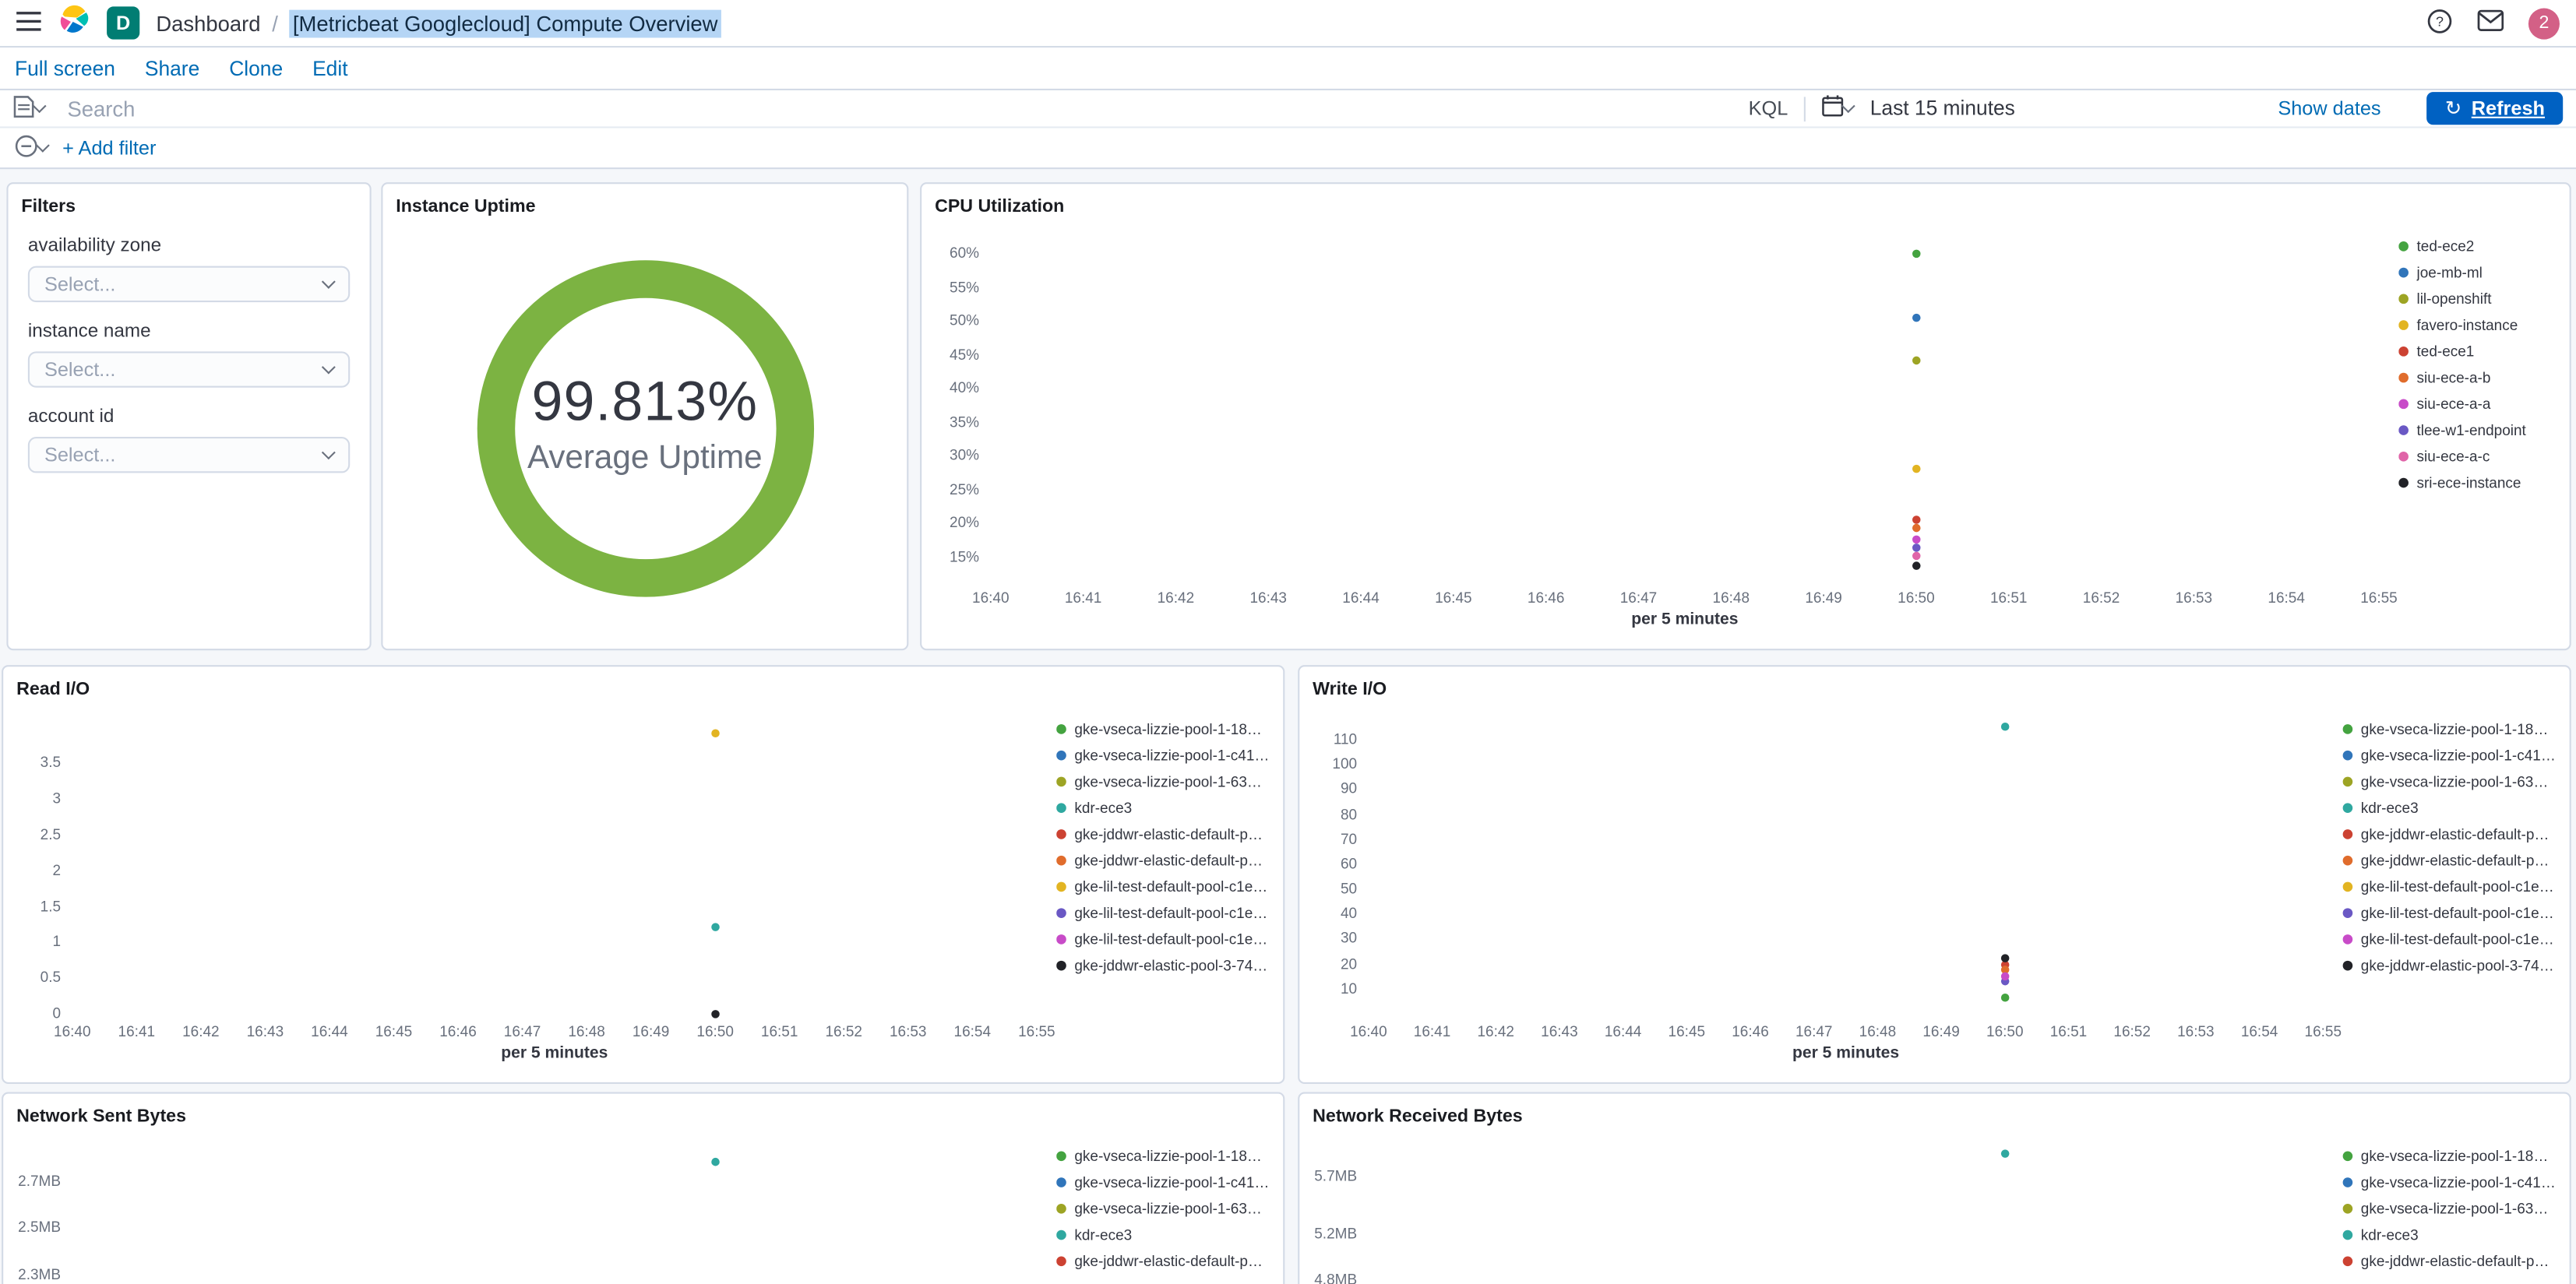 The height and width of the screenshot is (1284, 2576). I want to click on search-input: Search, so click(101, 108).